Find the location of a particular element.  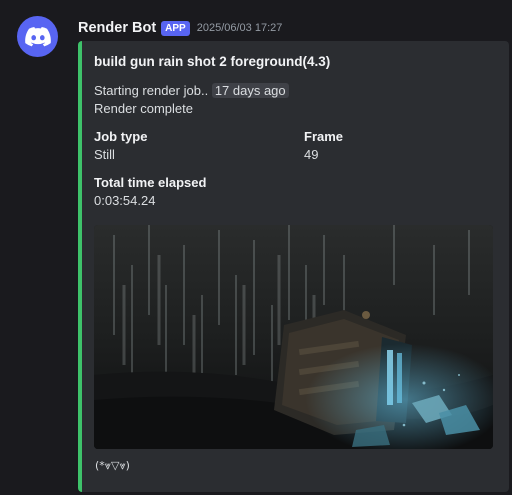

field-name: Frame is located at coordinates (324, 136).